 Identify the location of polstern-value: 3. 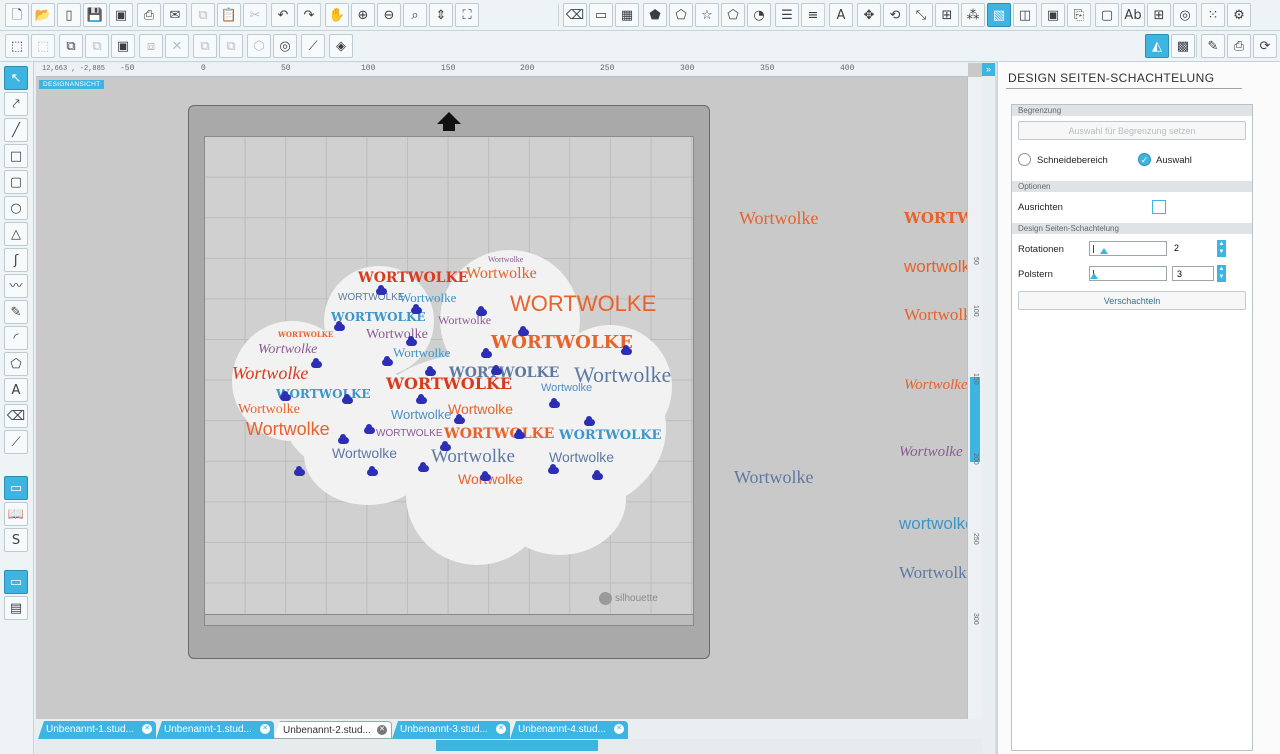
(1193, 273).